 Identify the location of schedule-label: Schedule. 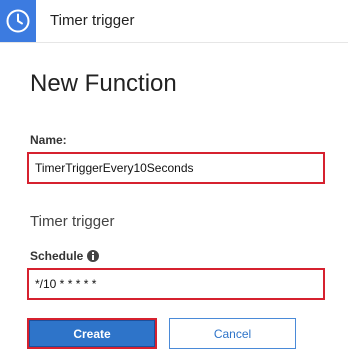
(57, 256).